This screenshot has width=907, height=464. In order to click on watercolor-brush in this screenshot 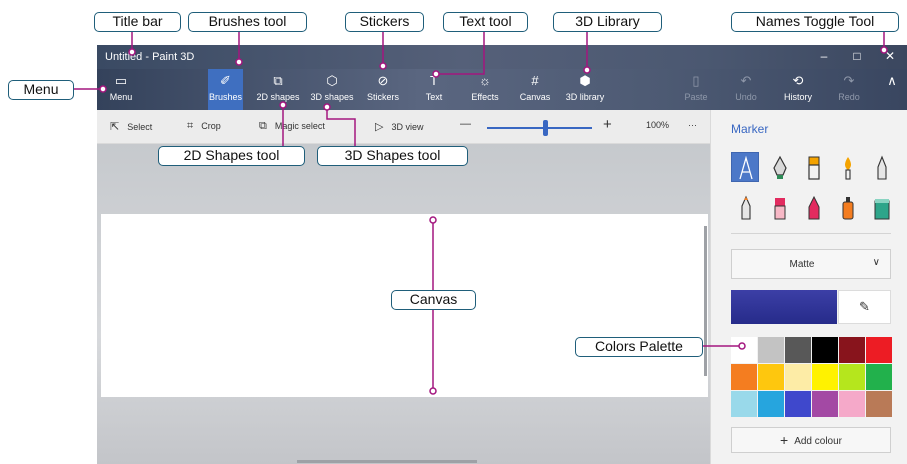, I will do `click(847, 167)`.